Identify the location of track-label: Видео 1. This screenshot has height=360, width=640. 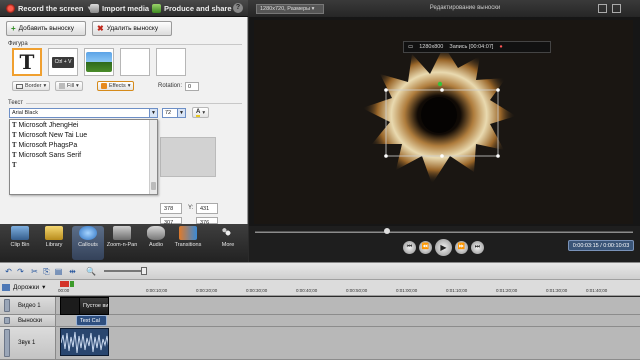
(28, 305).